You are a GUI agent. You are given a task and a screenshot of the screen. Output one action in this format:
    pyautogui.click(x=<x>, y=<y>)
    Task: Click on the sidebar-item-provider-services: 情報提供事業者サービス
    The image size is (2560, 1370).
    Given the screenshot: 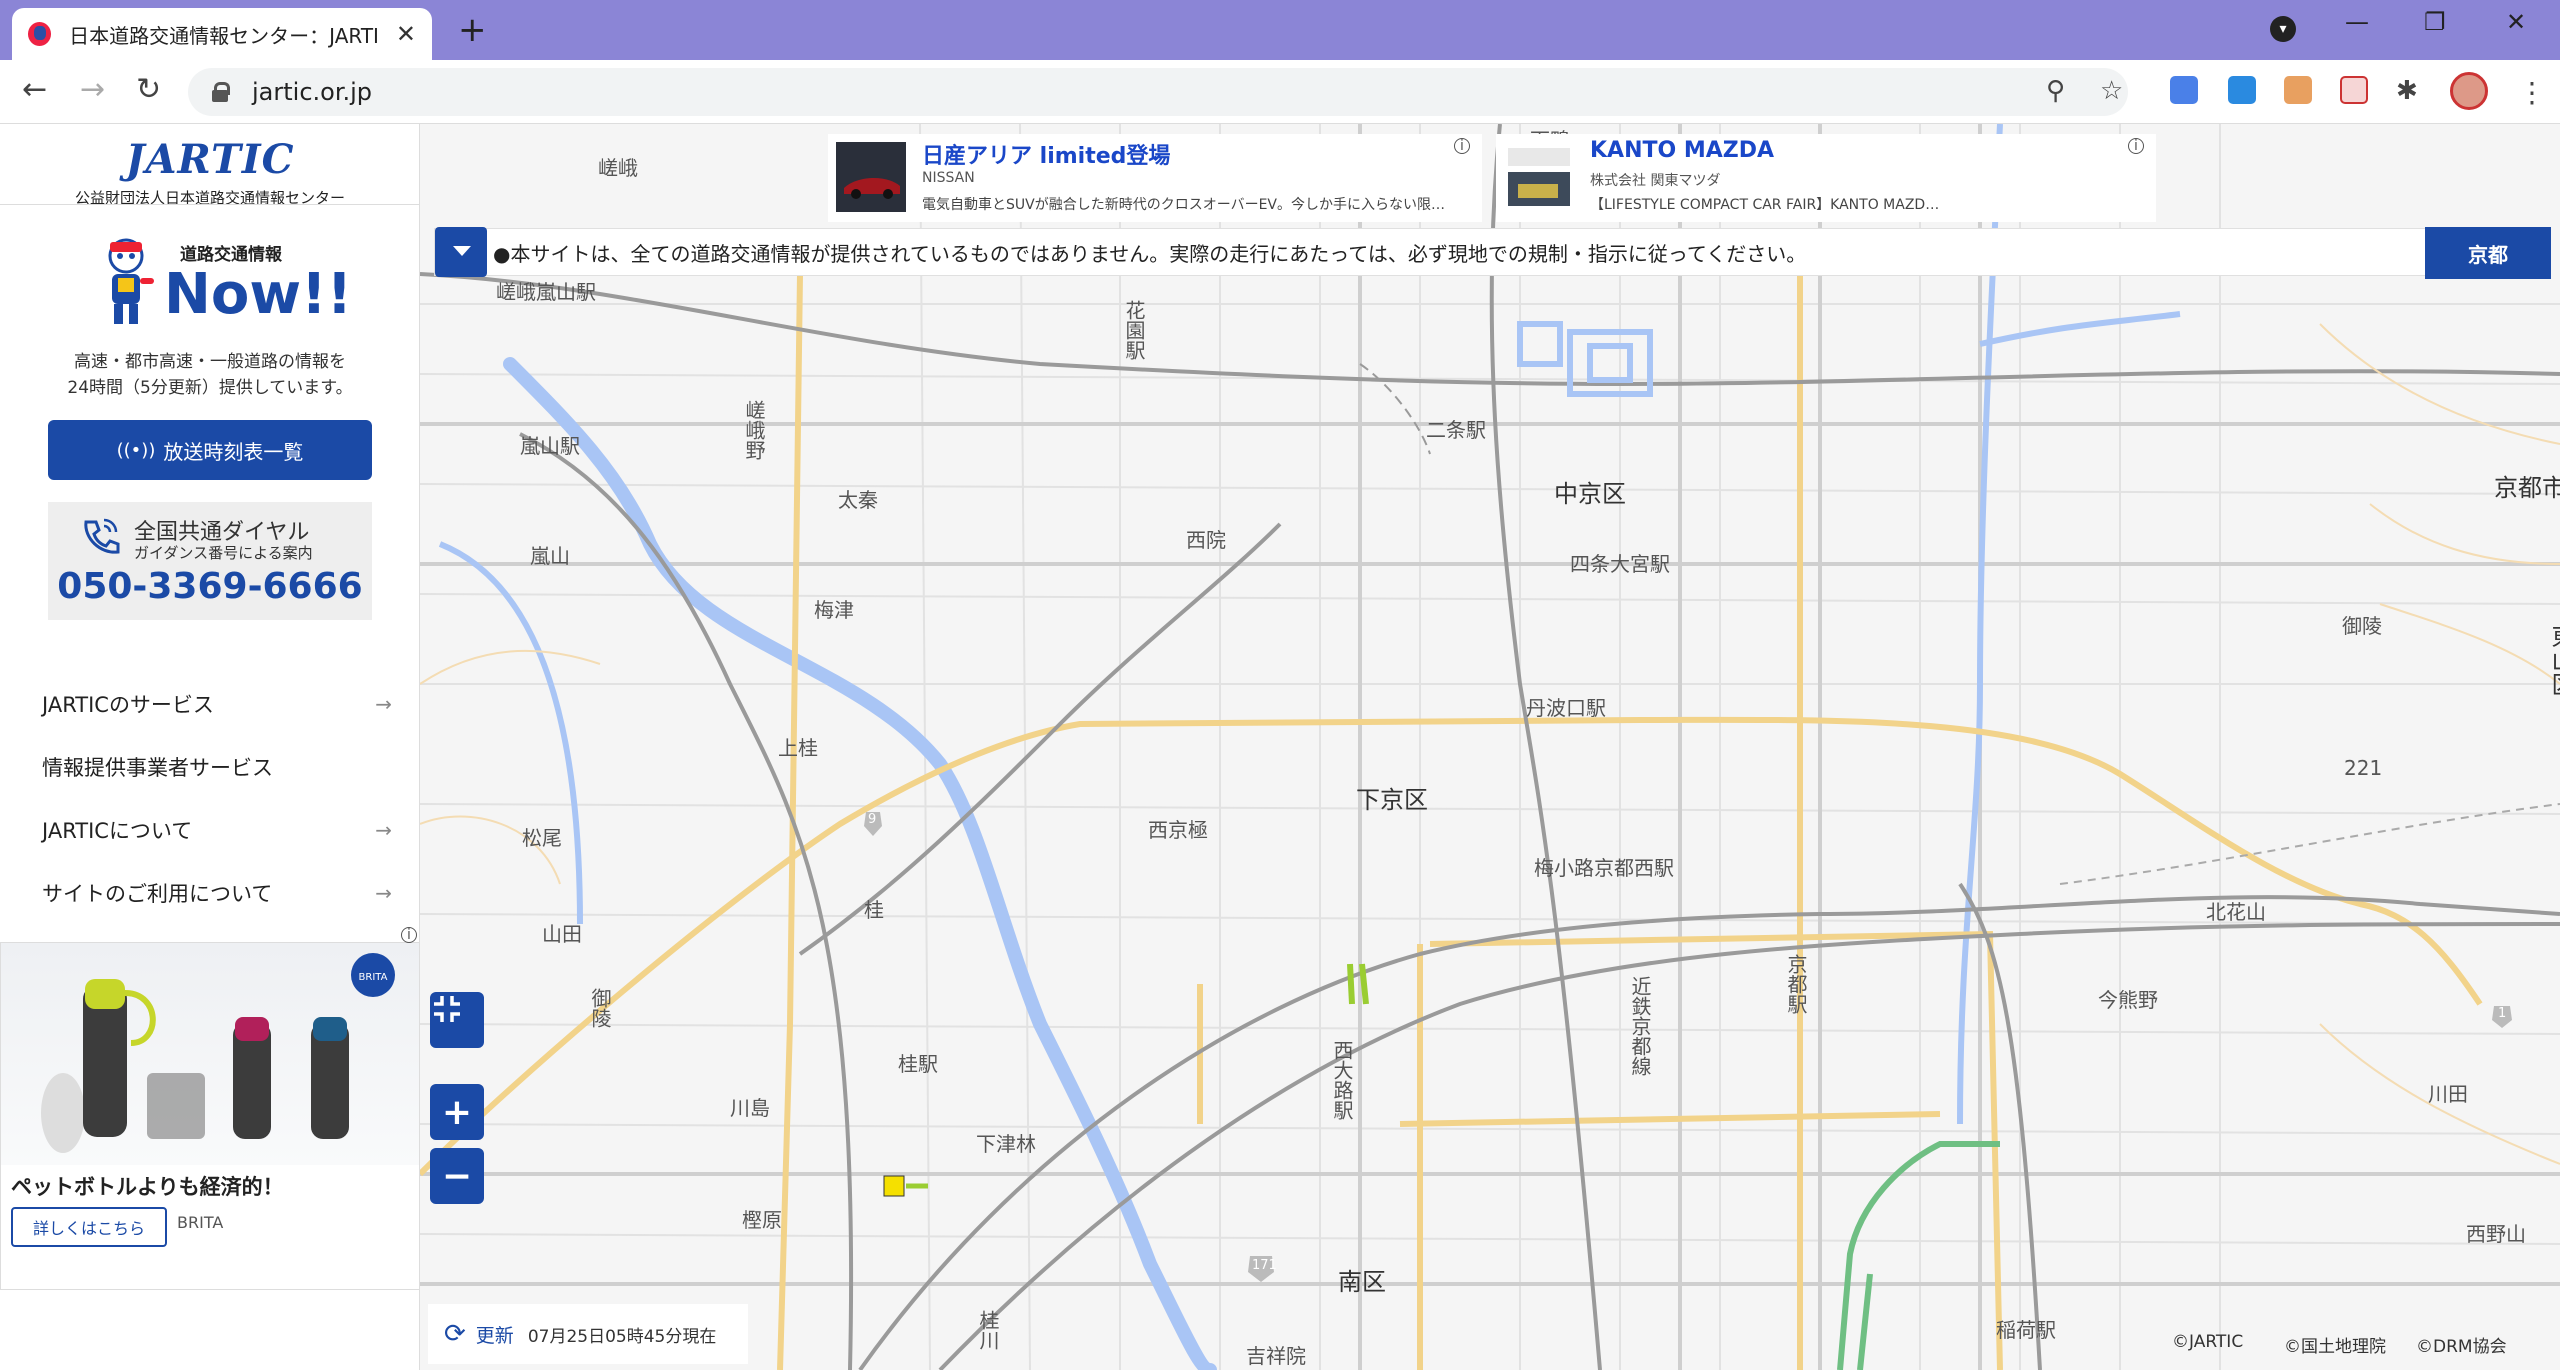 What is the action you would take?
    pyautogui.click(x=210, y=766)
    